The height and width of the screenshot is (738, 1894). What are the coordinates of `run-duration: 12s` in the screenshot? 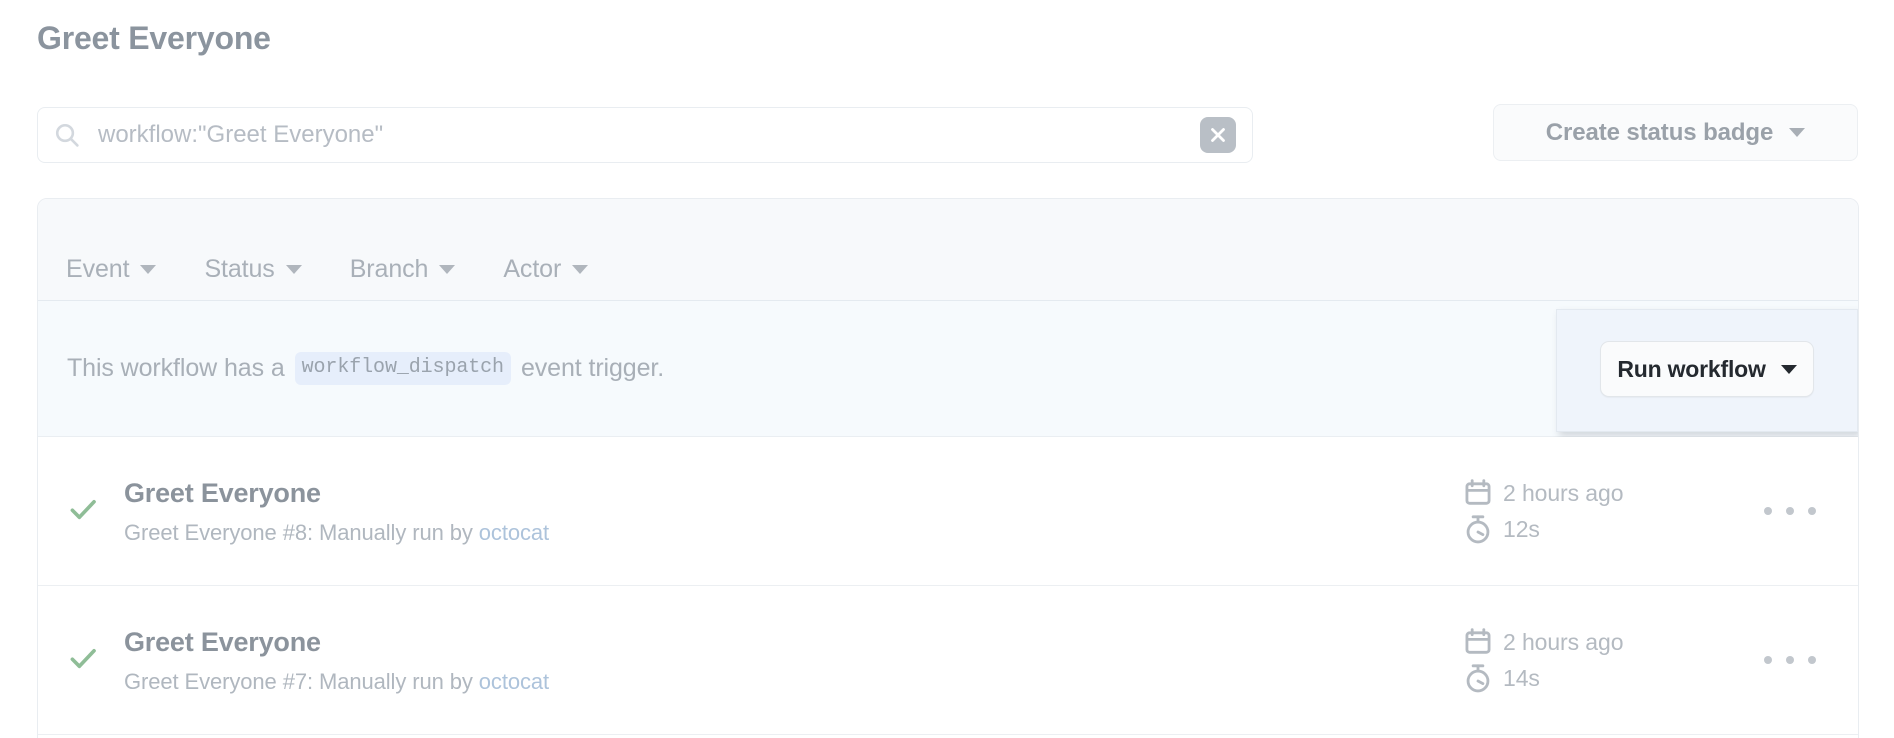 It's located at (1593, 529).